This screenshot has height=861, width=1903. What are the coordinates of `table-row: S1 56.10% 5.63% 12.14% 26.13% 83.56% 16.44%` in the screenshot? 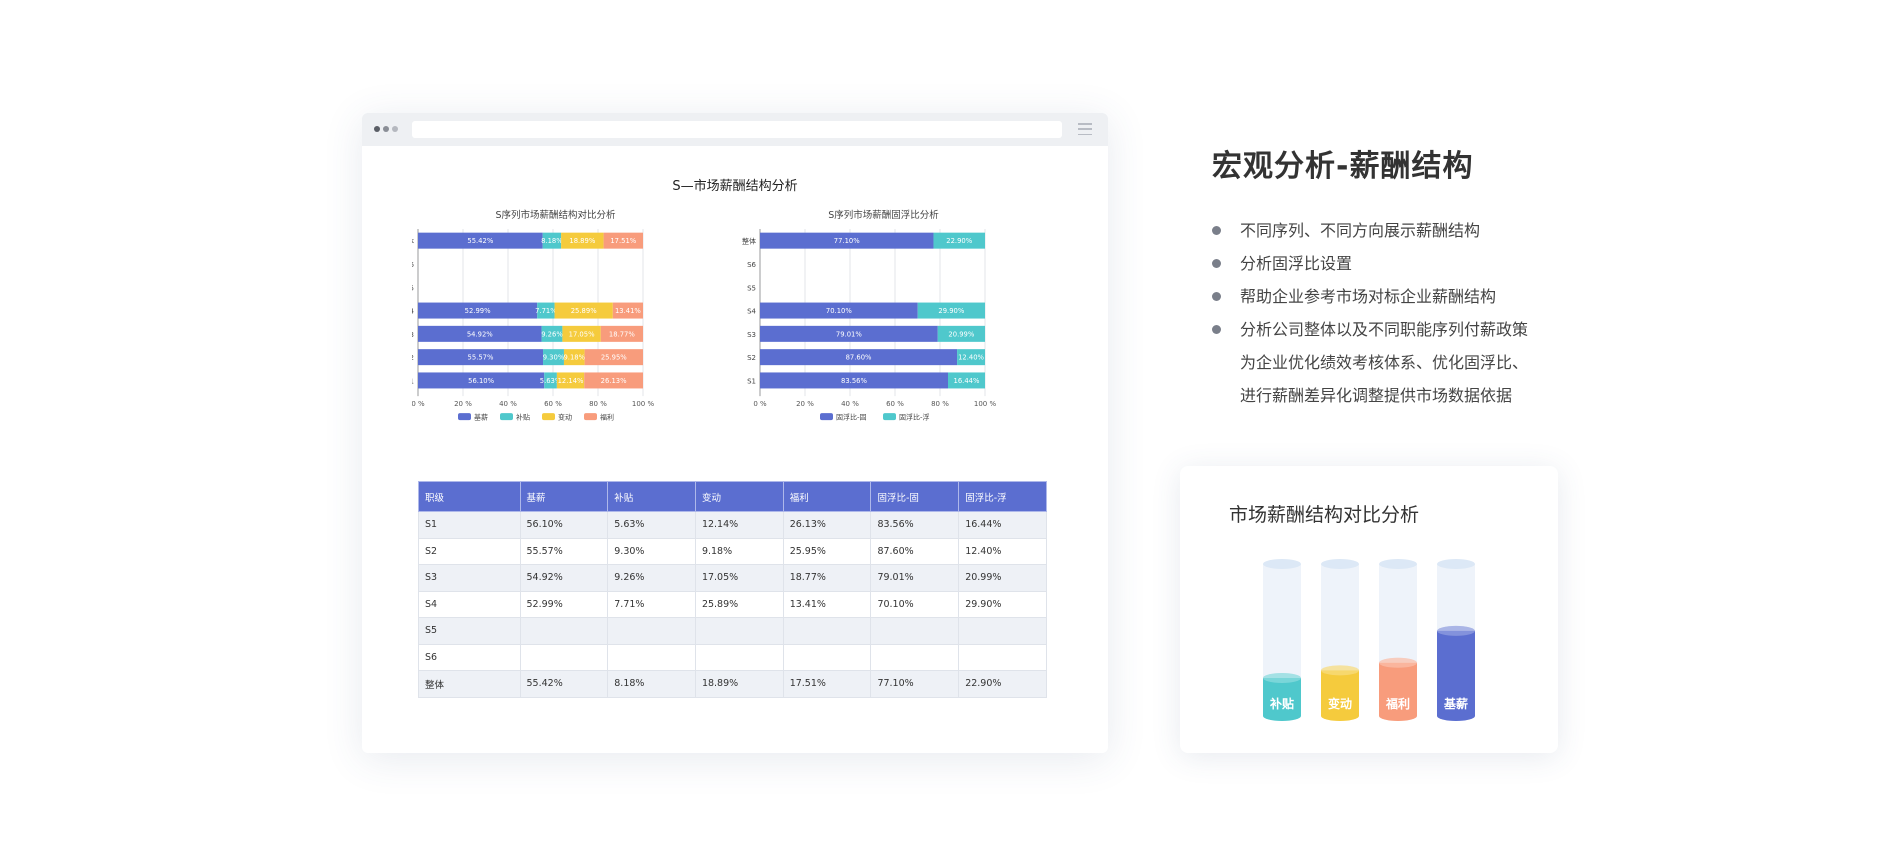 It's located at (732, 525).